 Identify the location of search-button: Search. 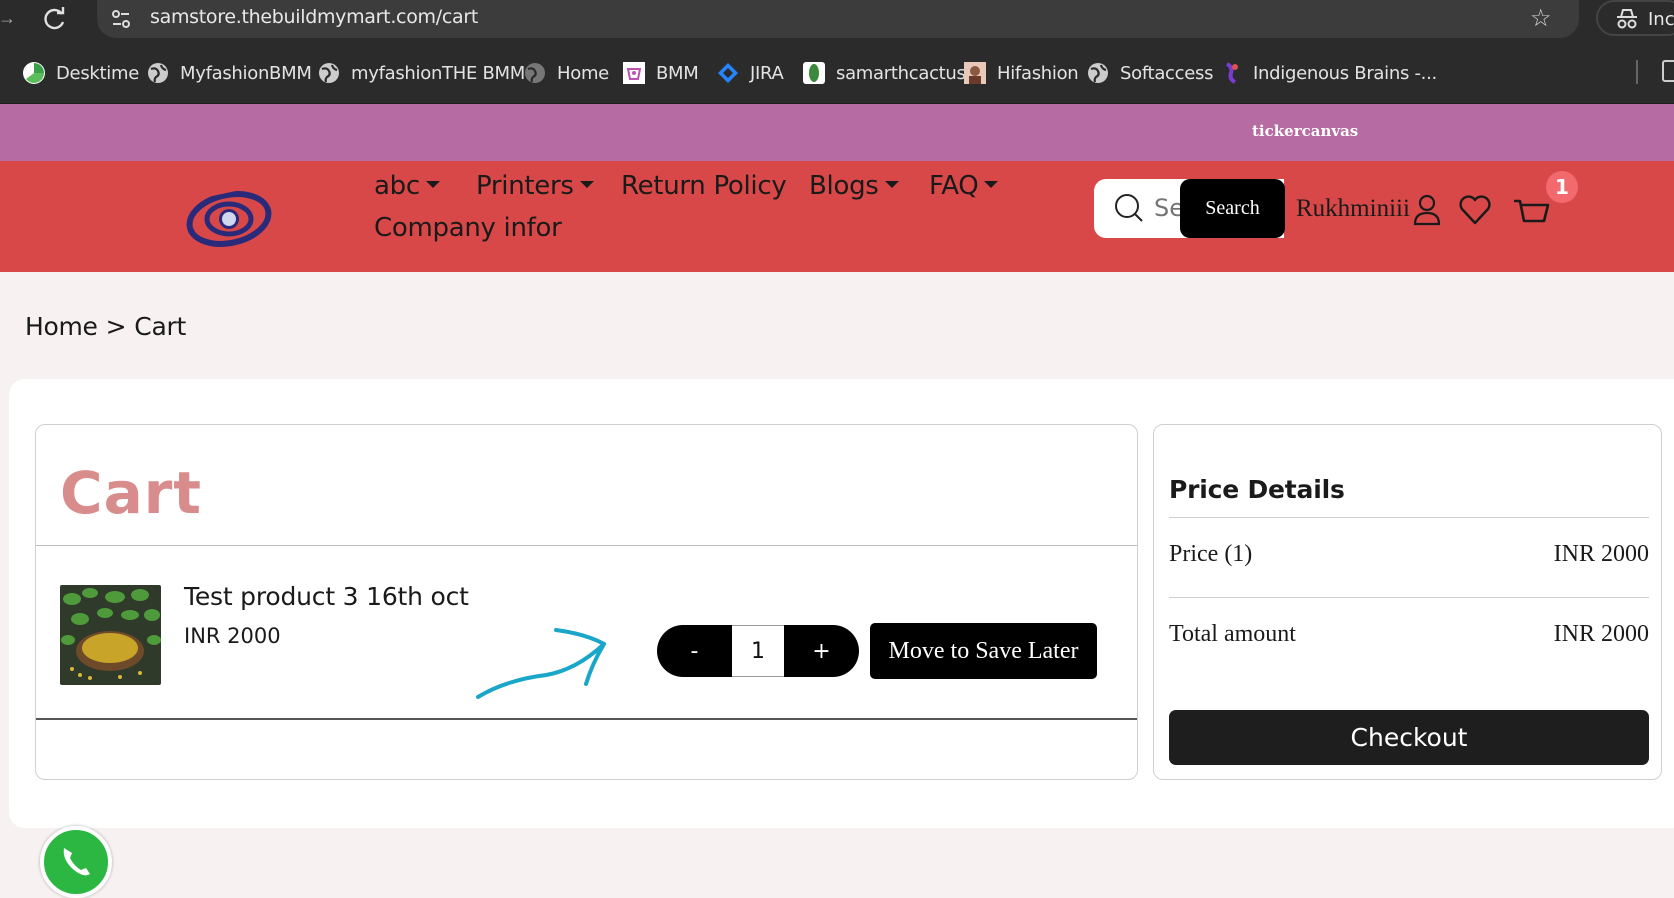
(1232, 208).